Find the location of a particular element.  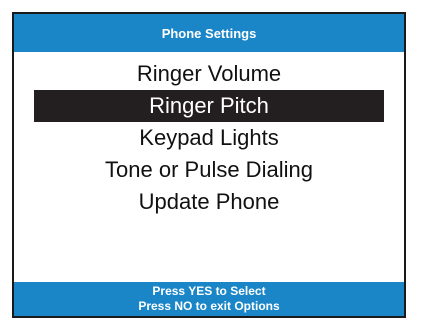

menu-item-keypad-lights: Keypad Lights is located at coordinates (209, 138).